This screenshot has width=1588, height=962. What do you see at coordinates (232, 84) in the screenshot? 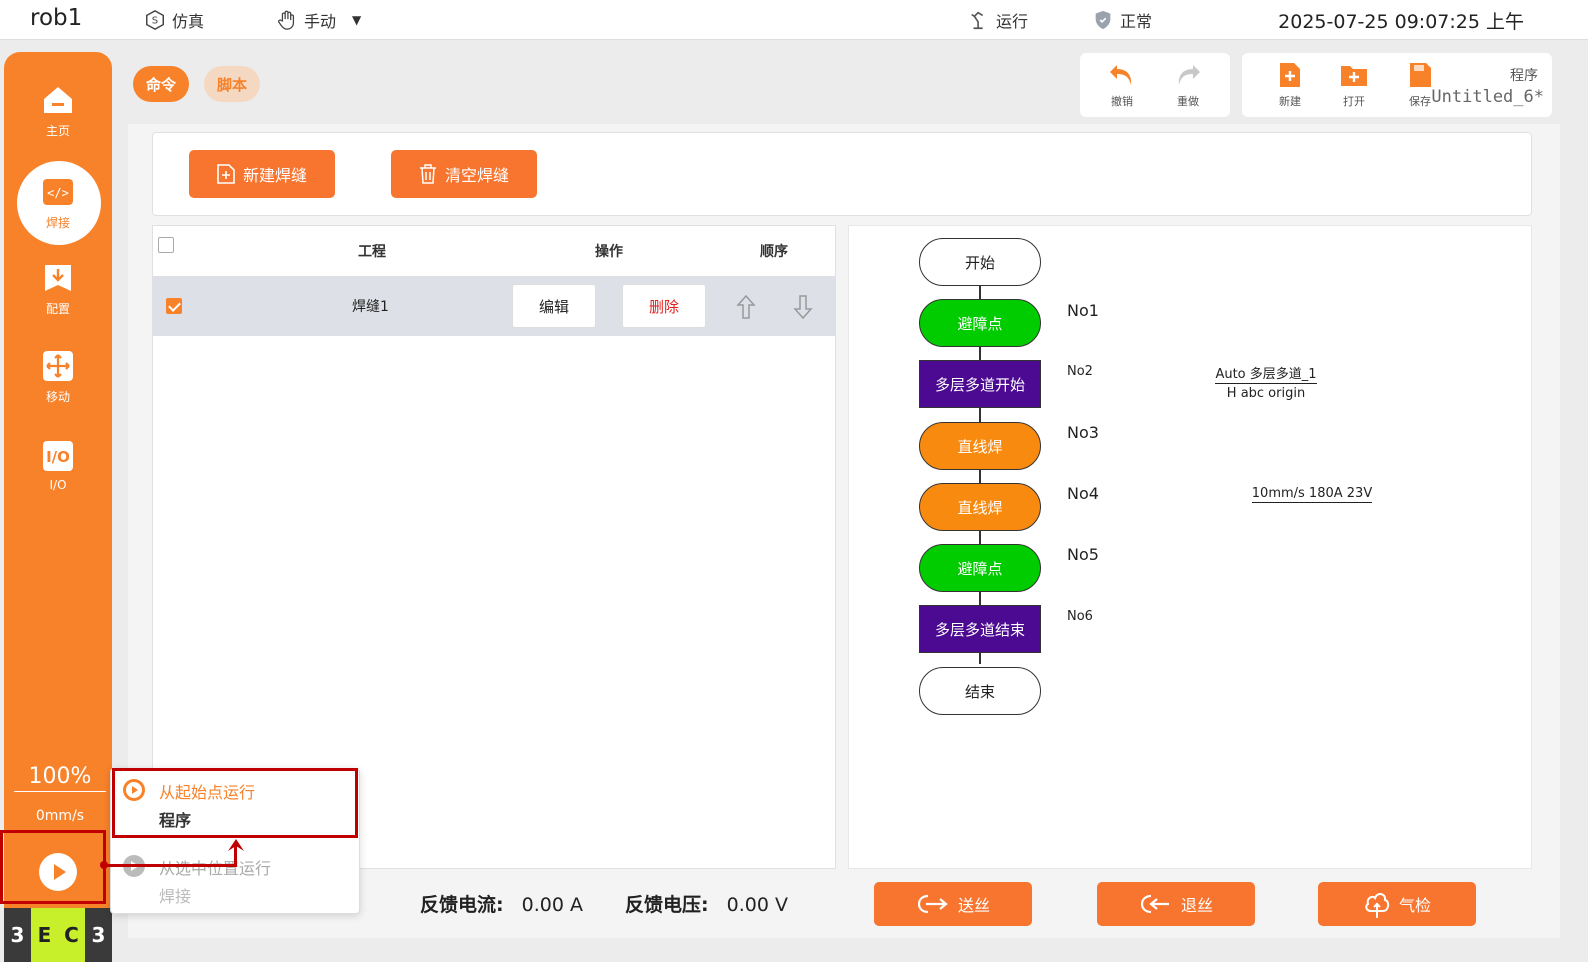
I see `tab-script: 脚本` at bounding box center [232, 84].